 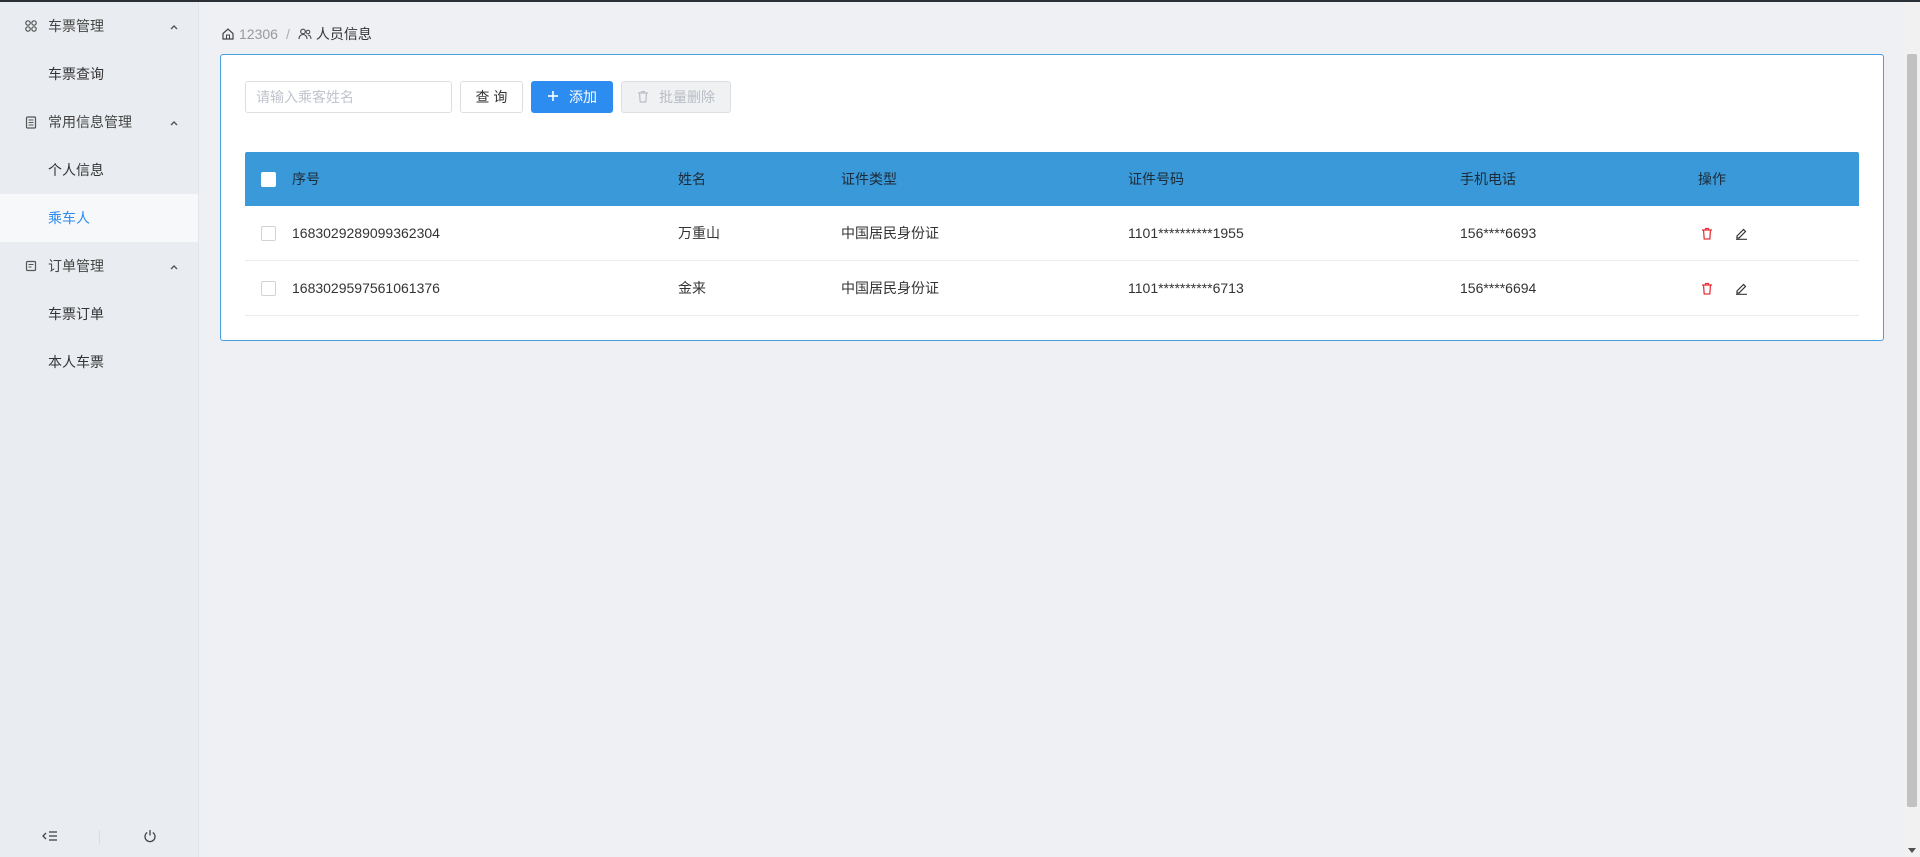 I want to click on menu-header-label: 车票管理, so click(x=76, y=26).